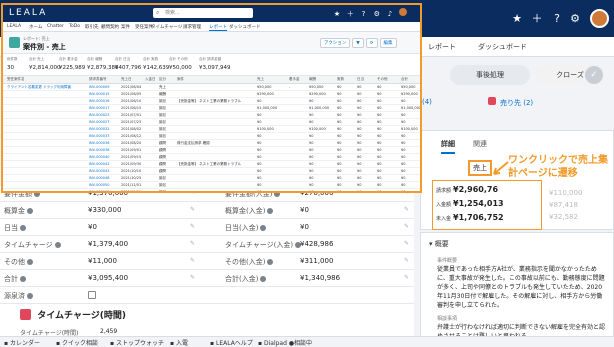  I want to click on table-cell: INV-000036, so click(99, 143).